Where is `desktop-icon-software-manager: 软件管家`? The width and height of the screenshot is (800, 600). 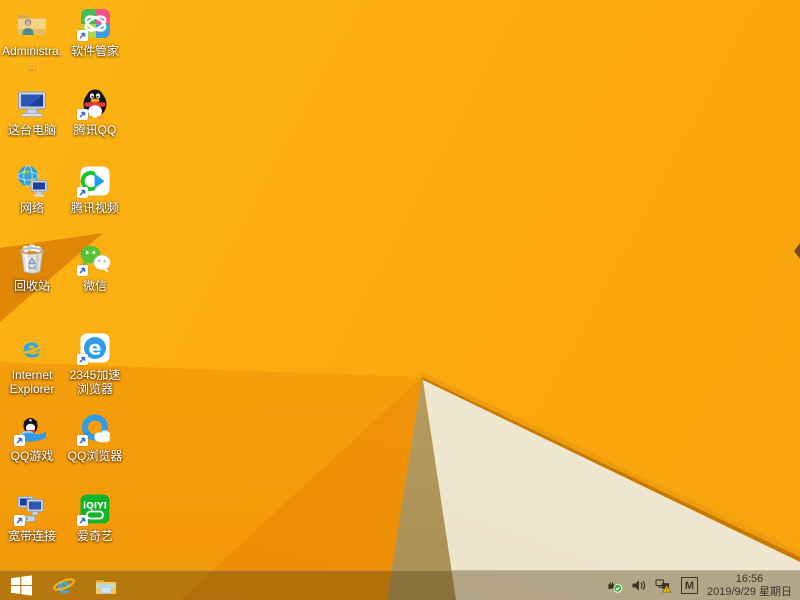
desktop-icon-software-manager: 软件管家 is located at coordinates (95, 32).